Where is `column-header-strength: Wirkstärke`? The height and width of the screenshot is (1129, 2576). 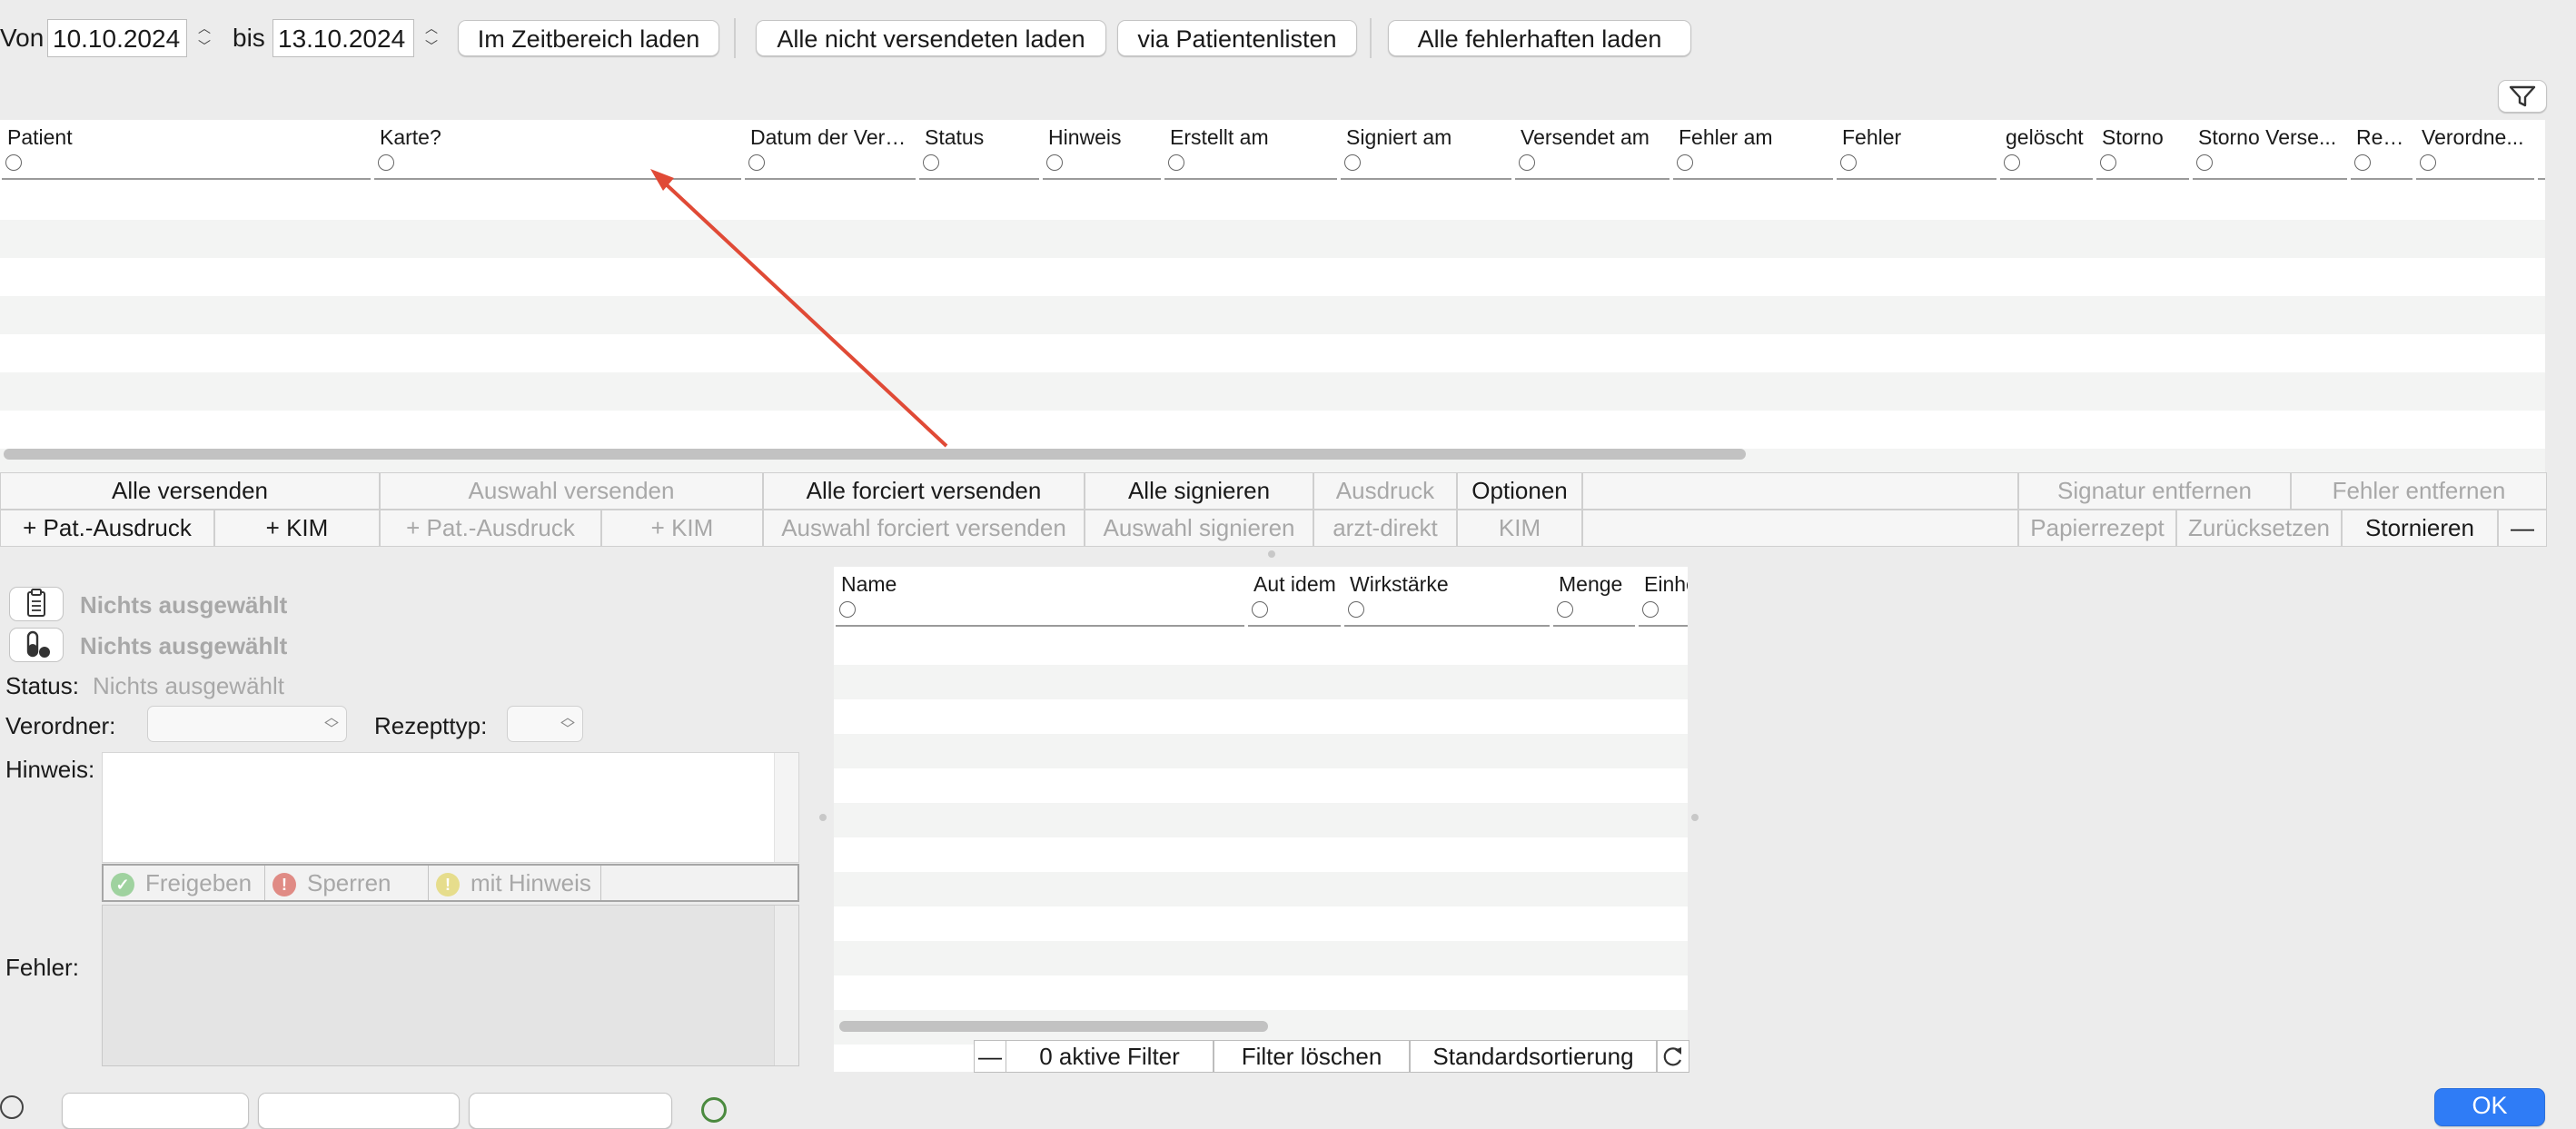
column-header-strength: Wirkstärke is located at coordinates (1447, 597).